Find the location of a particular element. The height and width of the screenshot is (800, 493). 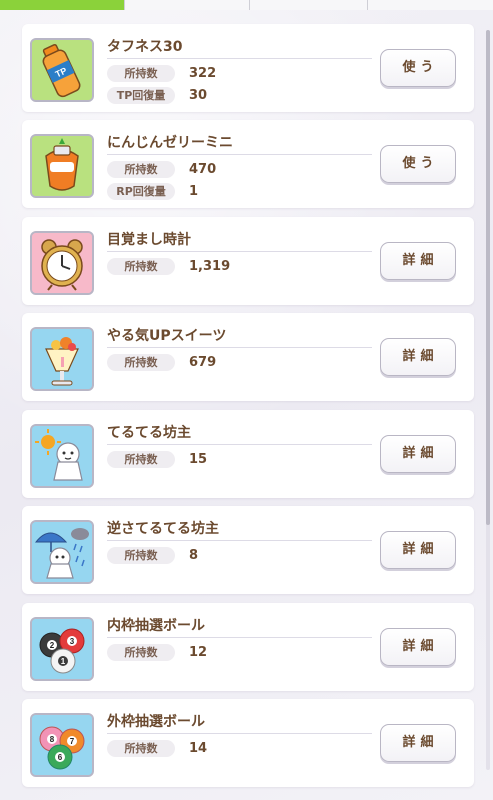

stat-row: 所持数 470 is located at coordinates (161, 169).